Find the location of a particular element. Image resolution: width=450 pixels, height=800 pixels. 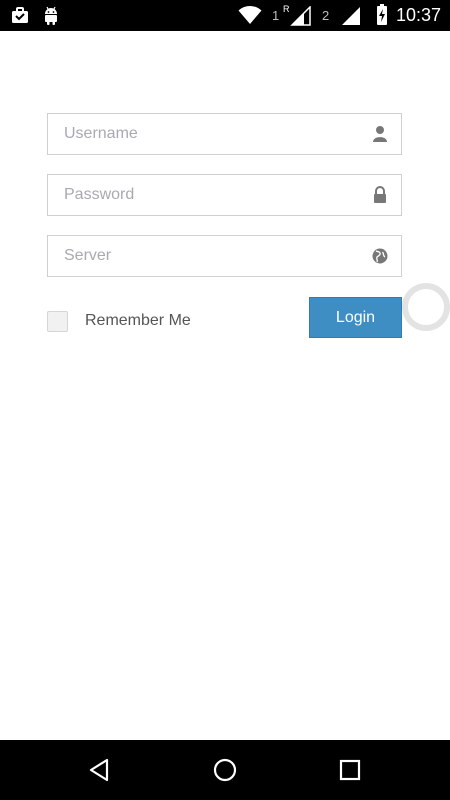

system-icons: 1 R 2 10:37 is located at coordinates (339, 15).